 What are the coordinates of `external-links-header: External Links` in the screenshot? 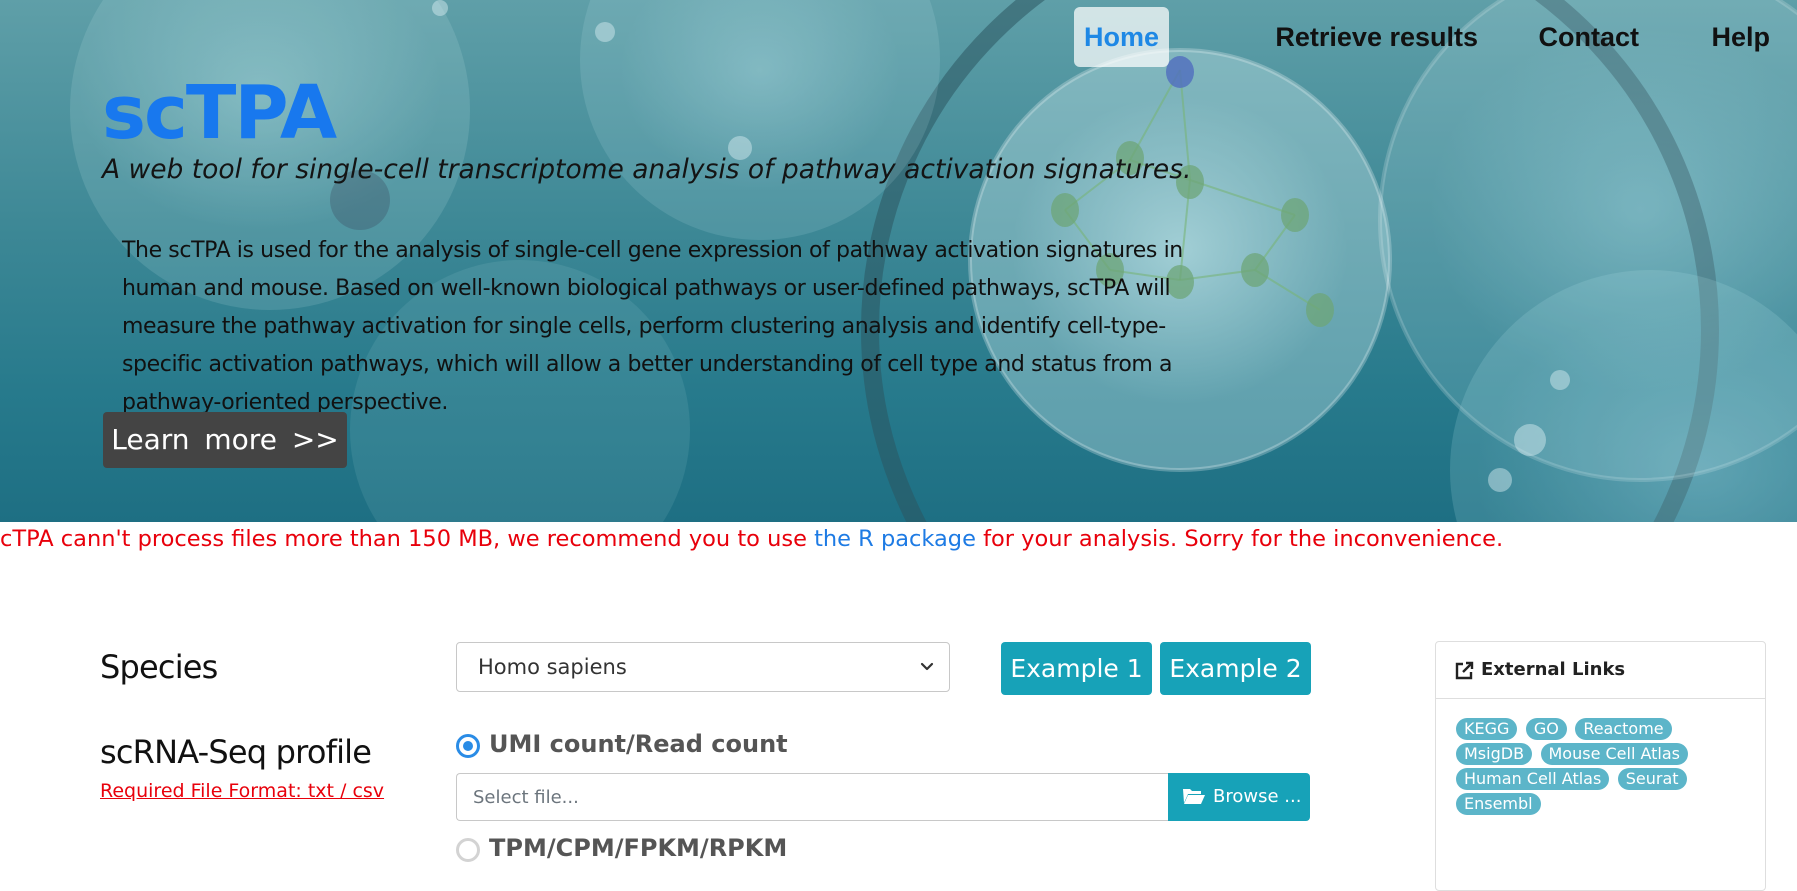 It's located at (1600, 670).